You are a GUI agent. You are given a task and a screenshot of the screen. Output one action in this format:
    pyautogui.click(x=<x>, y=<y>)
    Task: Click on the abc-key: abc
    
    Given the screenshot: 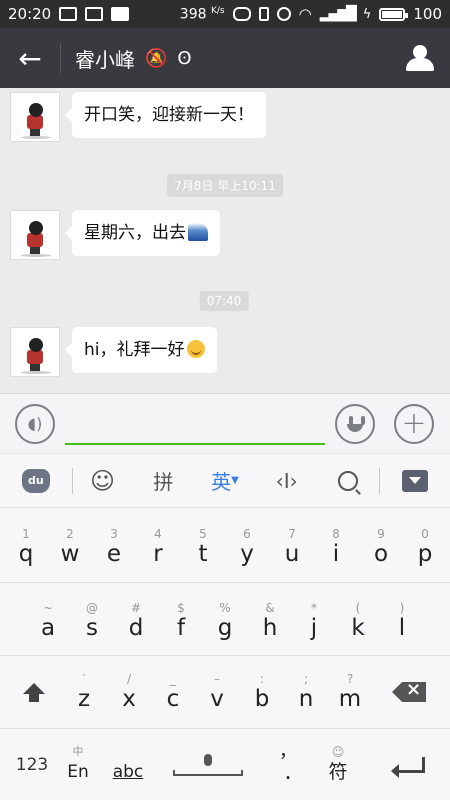 What is the action you would take?
    pyautogui.click(x=128, y=765)
    